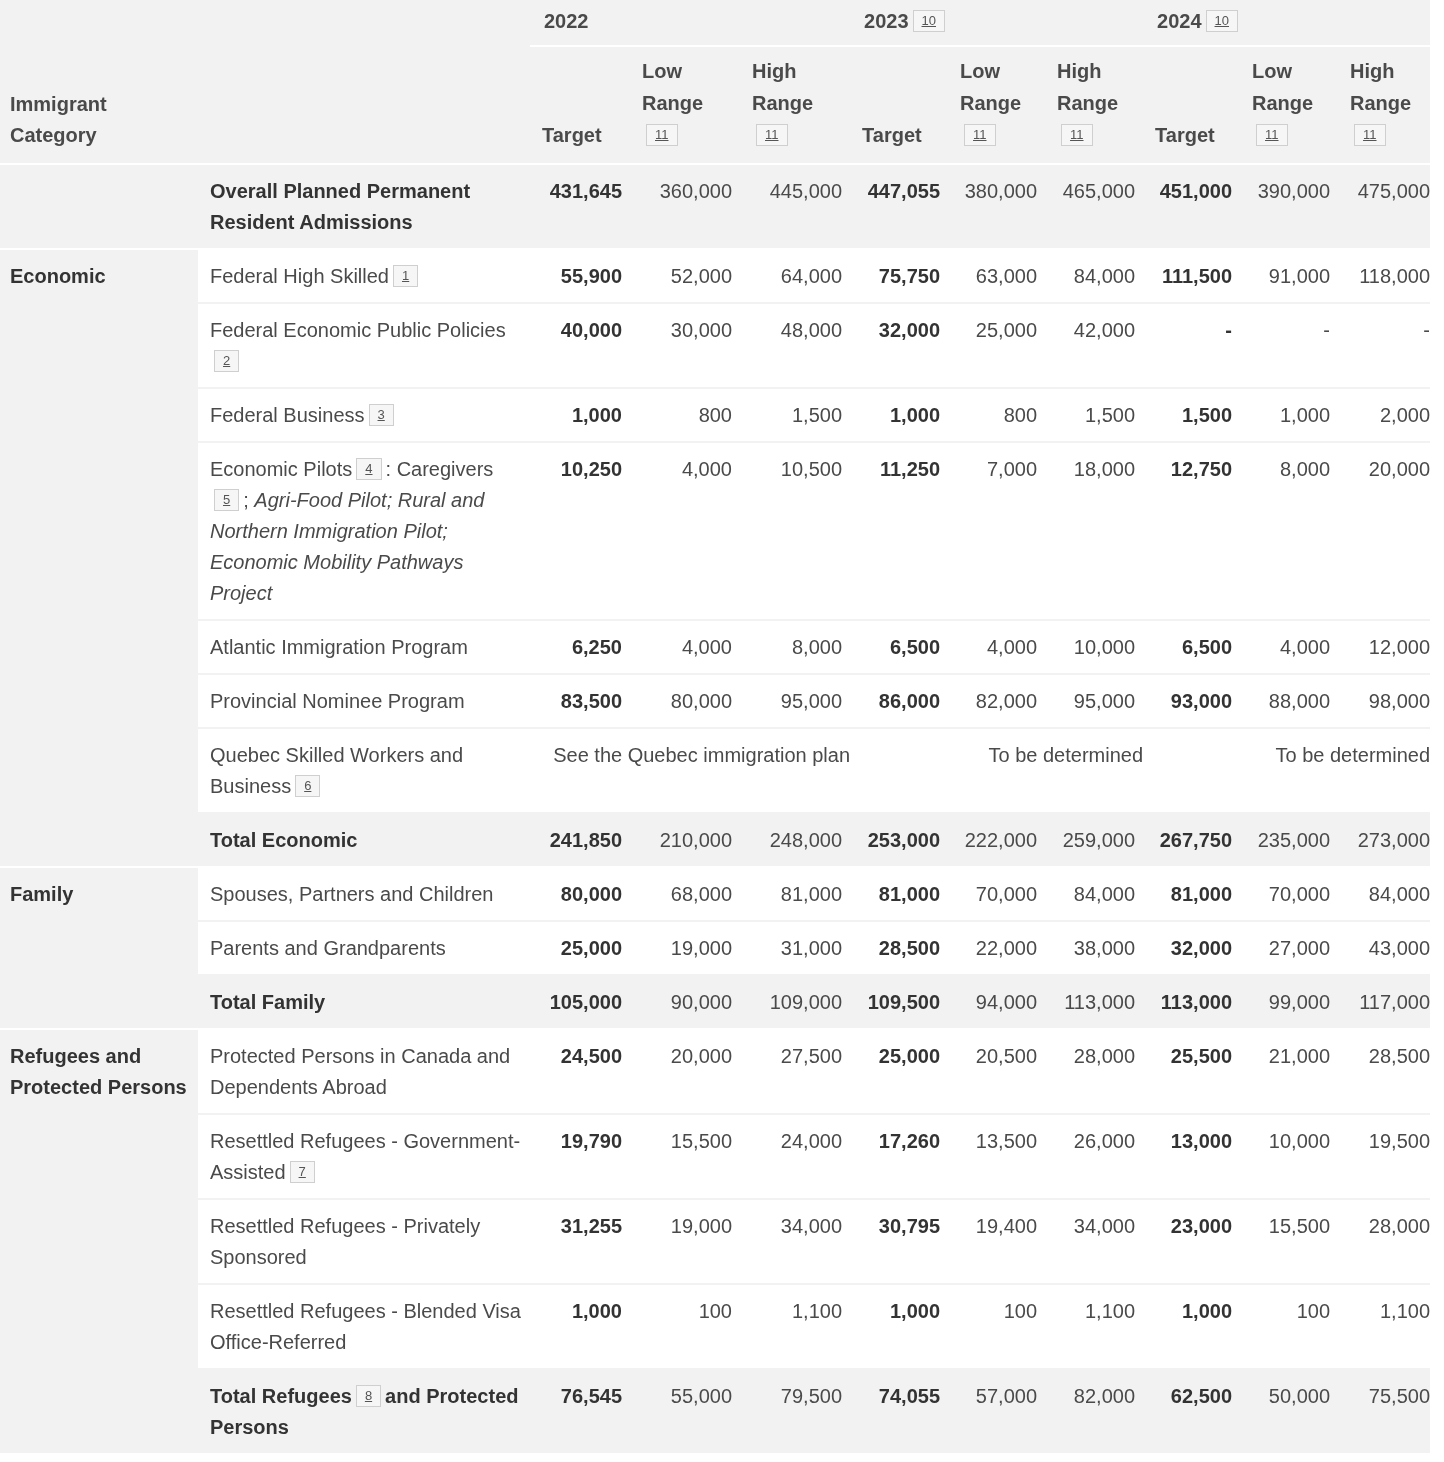 The image size is (1444, 1462). I want to click on total-label: Total Refugees 8 and Protected Persons, so click(364, 1411).